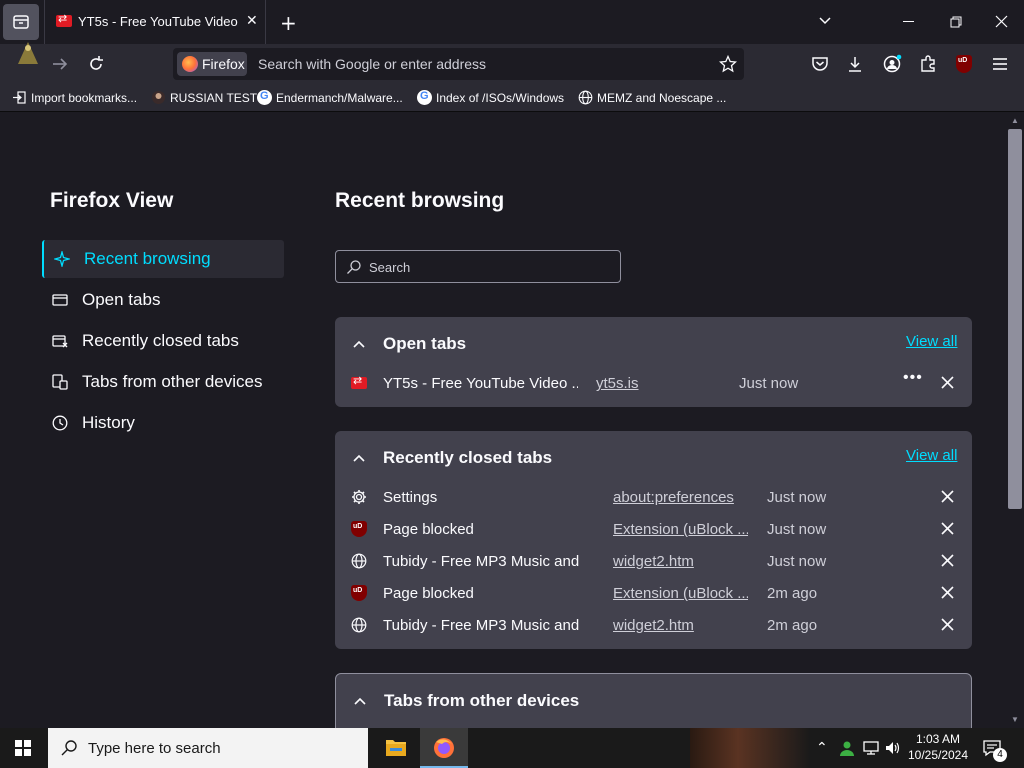  Describe the element at coordinates (1000, 64) in the screenshot. I see `menu-icon` at that location.